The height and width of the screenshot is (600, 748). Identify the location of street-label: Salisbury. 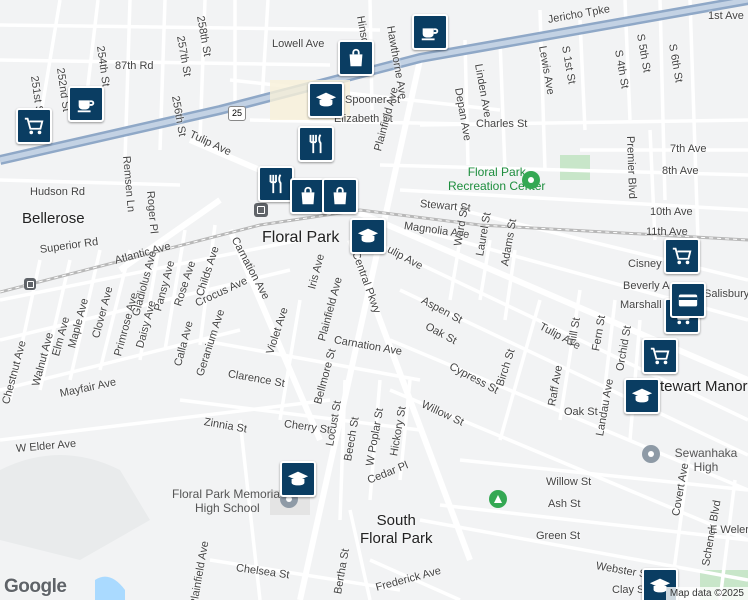
(726, 294).